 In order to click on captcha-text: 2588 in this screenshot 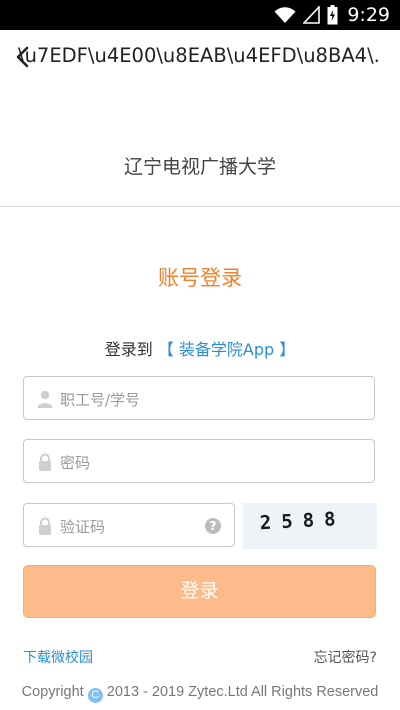, I will do `click(302, 521)`.